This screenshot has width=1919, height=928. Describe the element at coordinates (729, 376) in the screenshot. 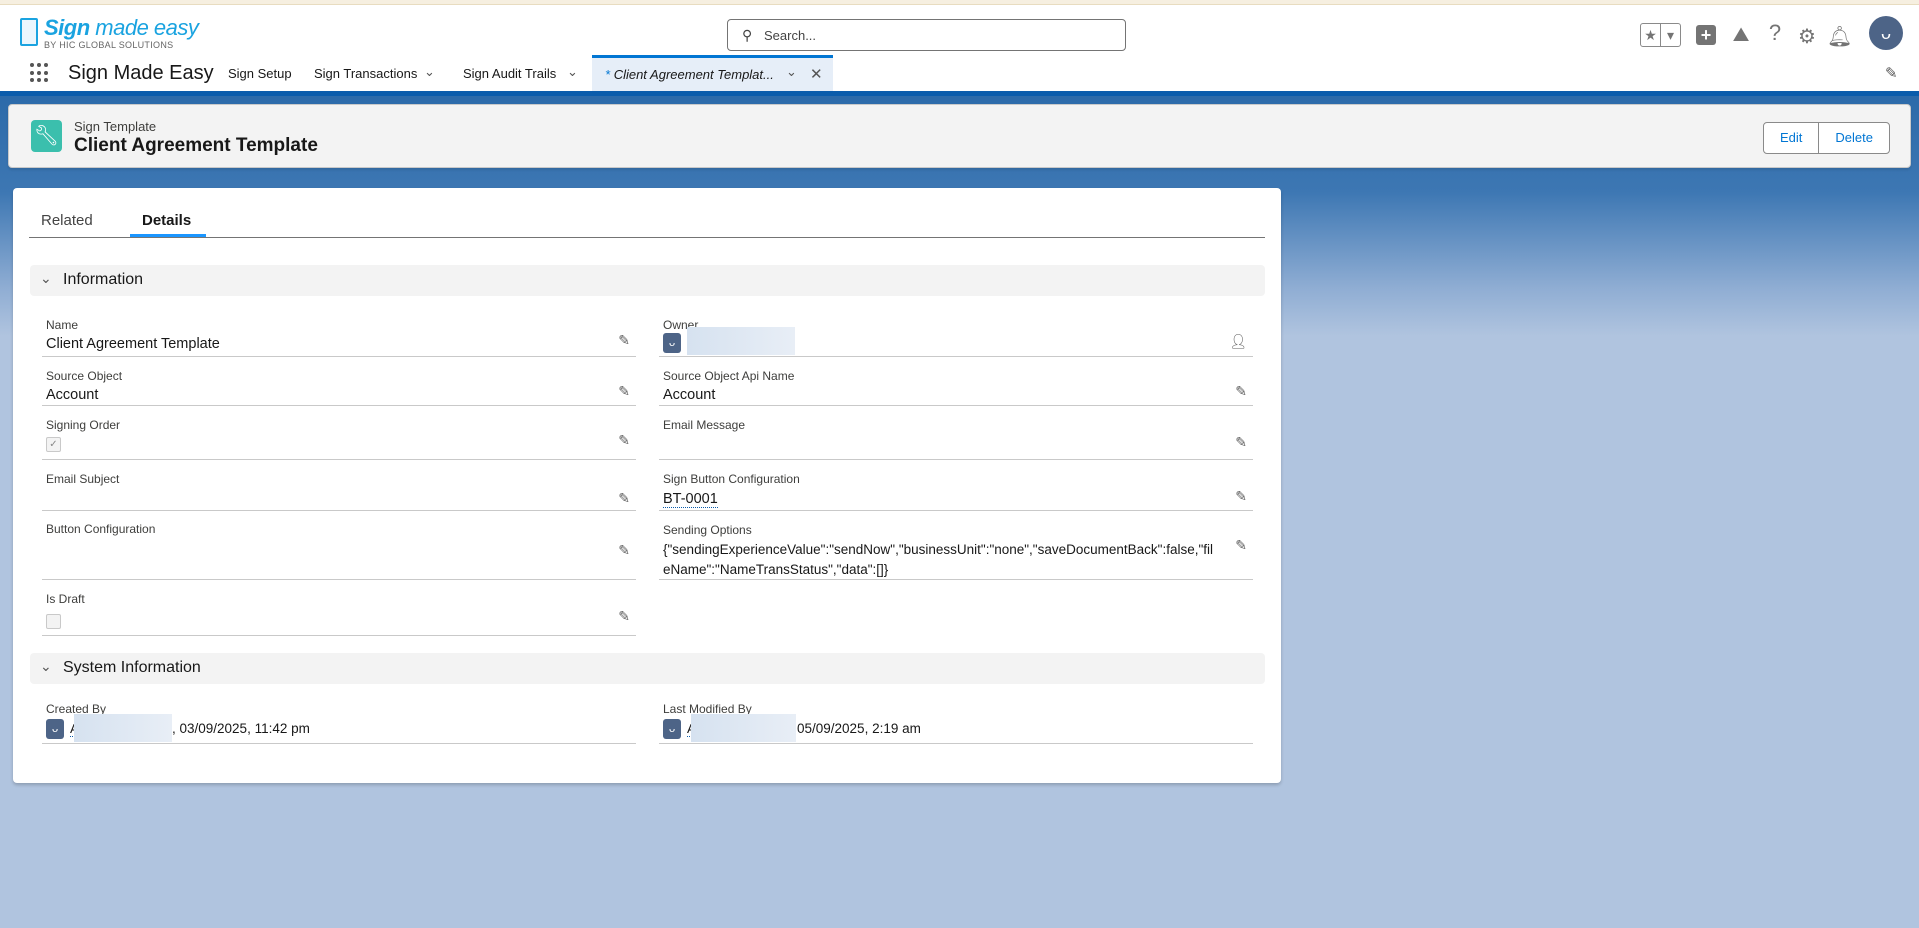

I see `field-label: Source Object Api Name` at that location.